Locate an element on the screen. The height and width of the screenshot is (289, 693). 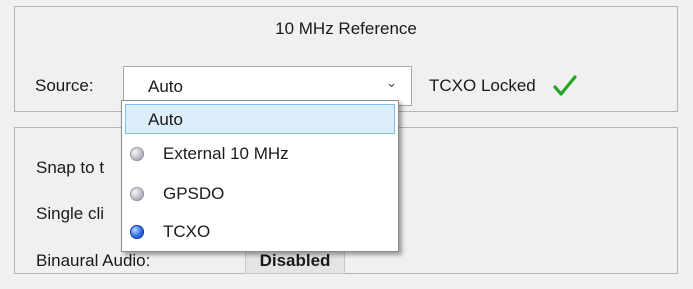
dropdown-item-label: TCXO is located at coordinates (187, 231).